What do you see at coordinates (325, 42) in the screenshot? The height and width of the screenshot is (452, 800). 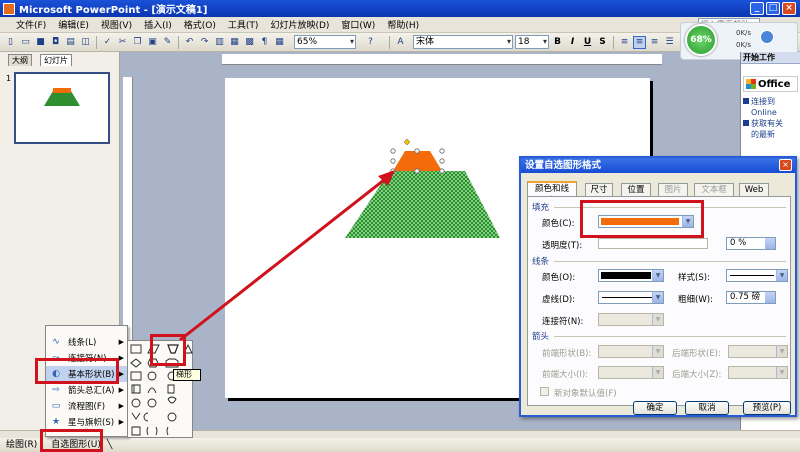 I see `zoom-select: 65%` at bounding box center [325, 42].